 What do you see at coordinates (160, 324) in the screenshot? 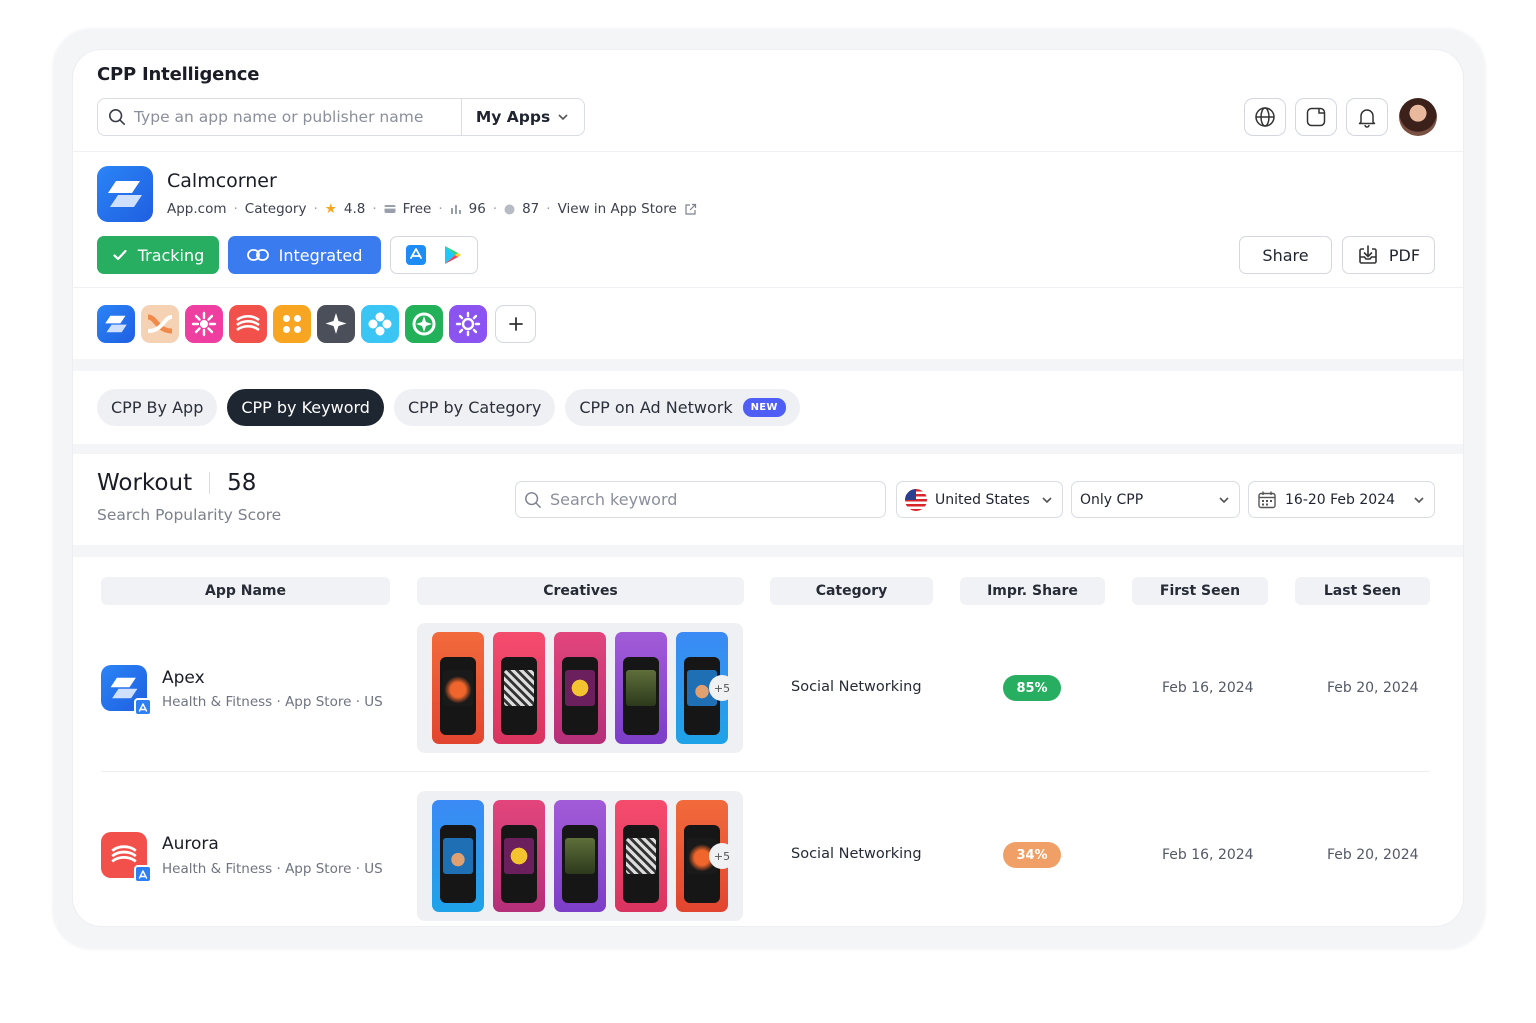
I see `app-icon-peach` at bounding box center [160, 324].